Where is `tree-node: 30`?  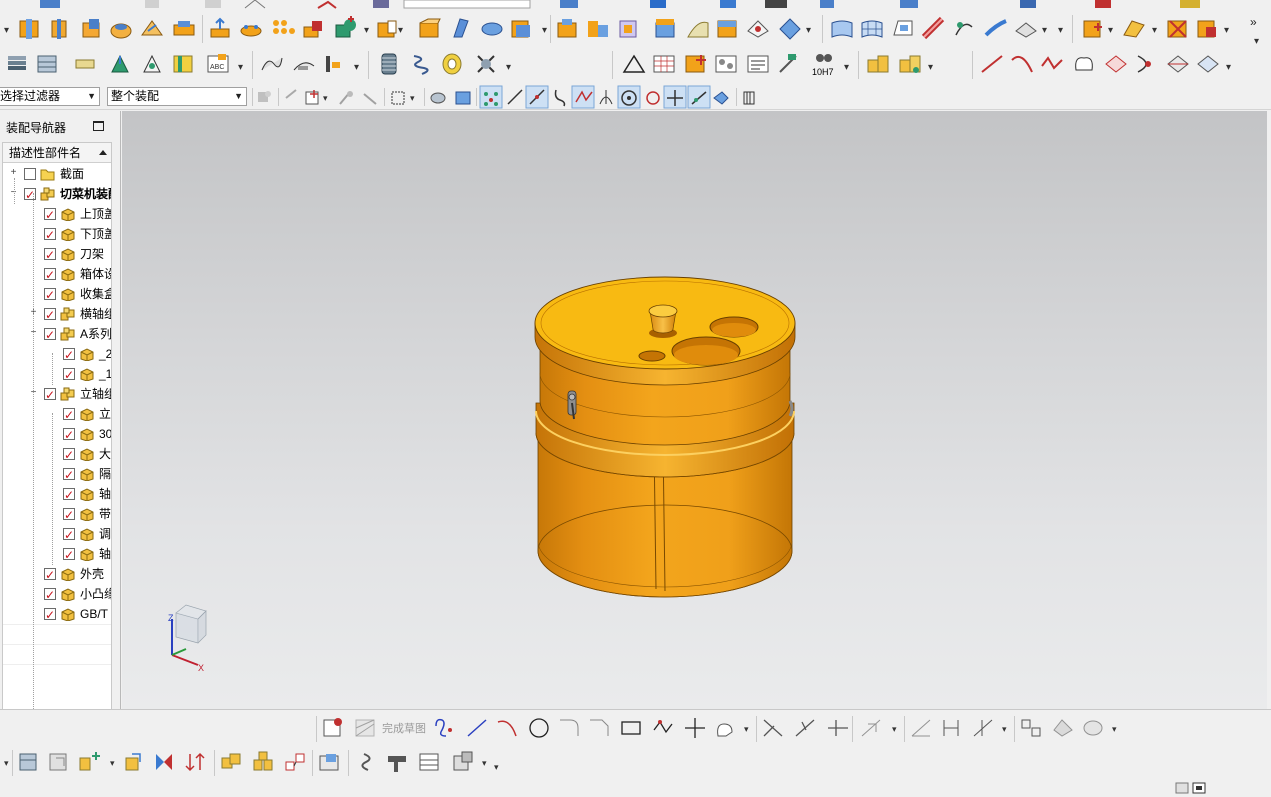 tree-node: 30 is located at coordinates (57, 434).